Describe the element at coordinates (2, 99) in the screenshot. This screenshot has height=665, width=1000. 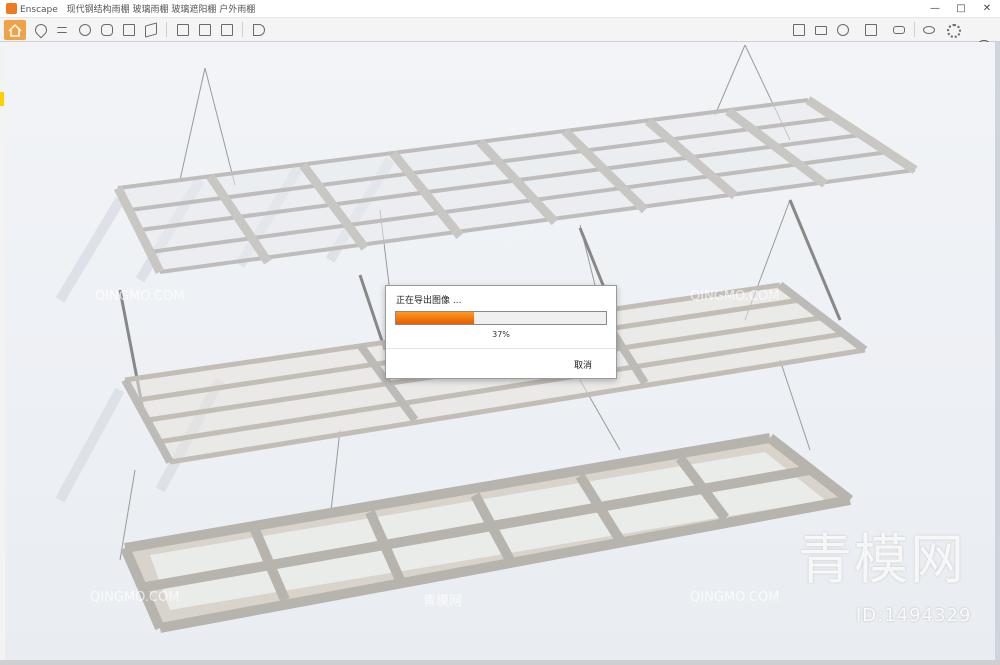
I see `panel-marker` at that location.